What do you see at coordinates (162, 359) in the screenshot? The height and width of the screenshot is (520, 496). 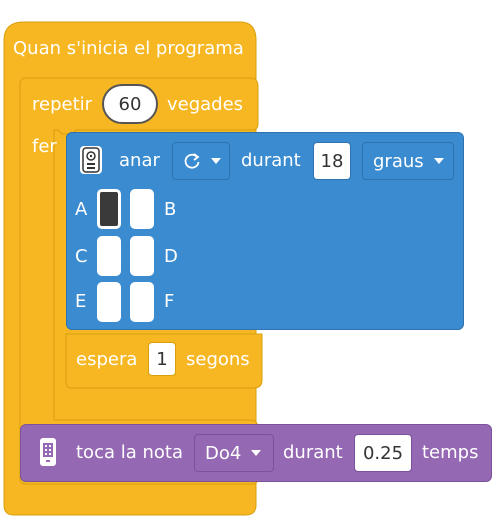 I see `wait-seconds-input: 1` at bounding box center [162, 359].